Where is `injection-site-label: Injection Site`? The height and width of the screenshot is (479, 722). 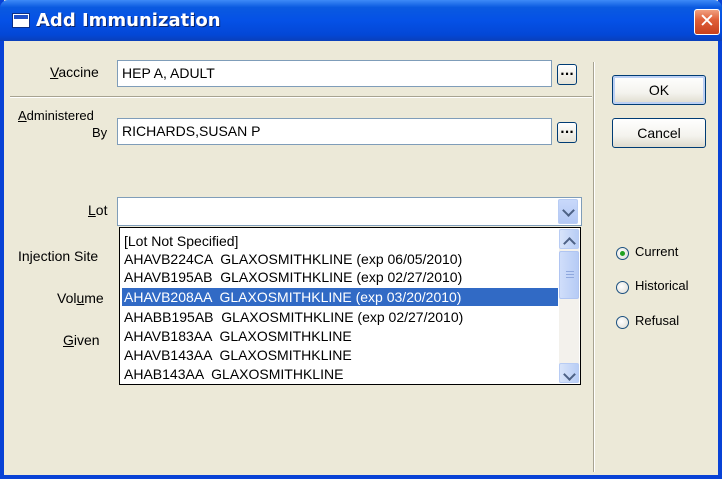
injection-site-label: Injection Site is located at coordinates (58, 256).